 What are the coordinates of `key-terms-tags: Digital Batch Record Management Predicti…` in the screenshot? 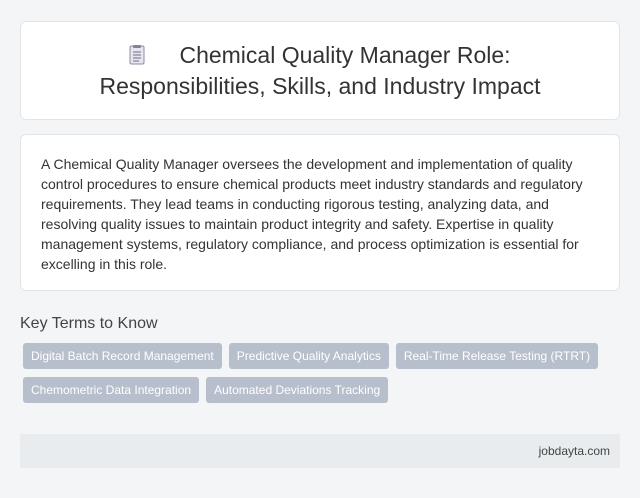 It's located at (320, 377).